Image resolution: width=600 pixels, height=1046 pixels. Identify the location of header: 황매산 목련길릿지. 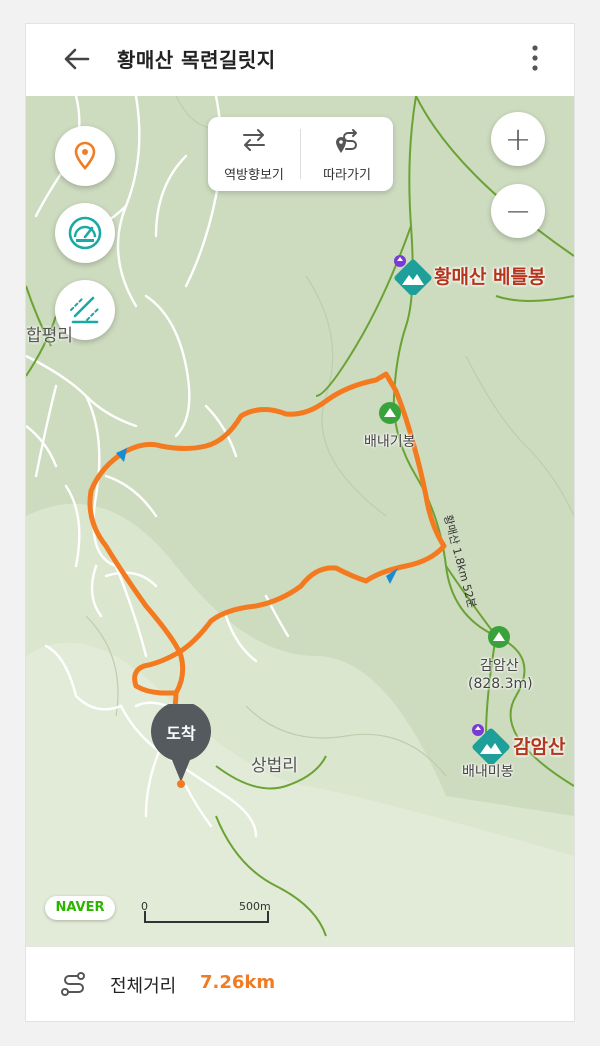
(300, 60).